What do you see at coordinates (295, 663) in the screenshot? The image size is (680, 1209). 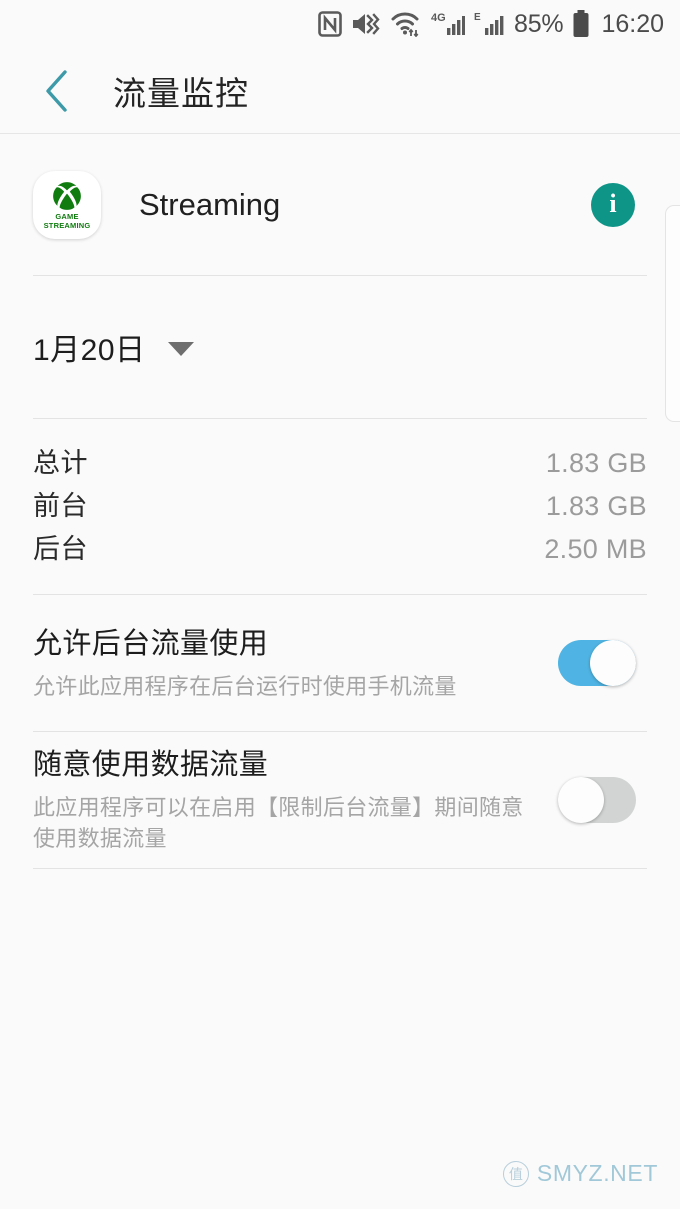 I see `setting-text-background-data: 允许后台流量使用 允许此应用程序在后台运行时使用手机流量` at bounding box center [295, 663].